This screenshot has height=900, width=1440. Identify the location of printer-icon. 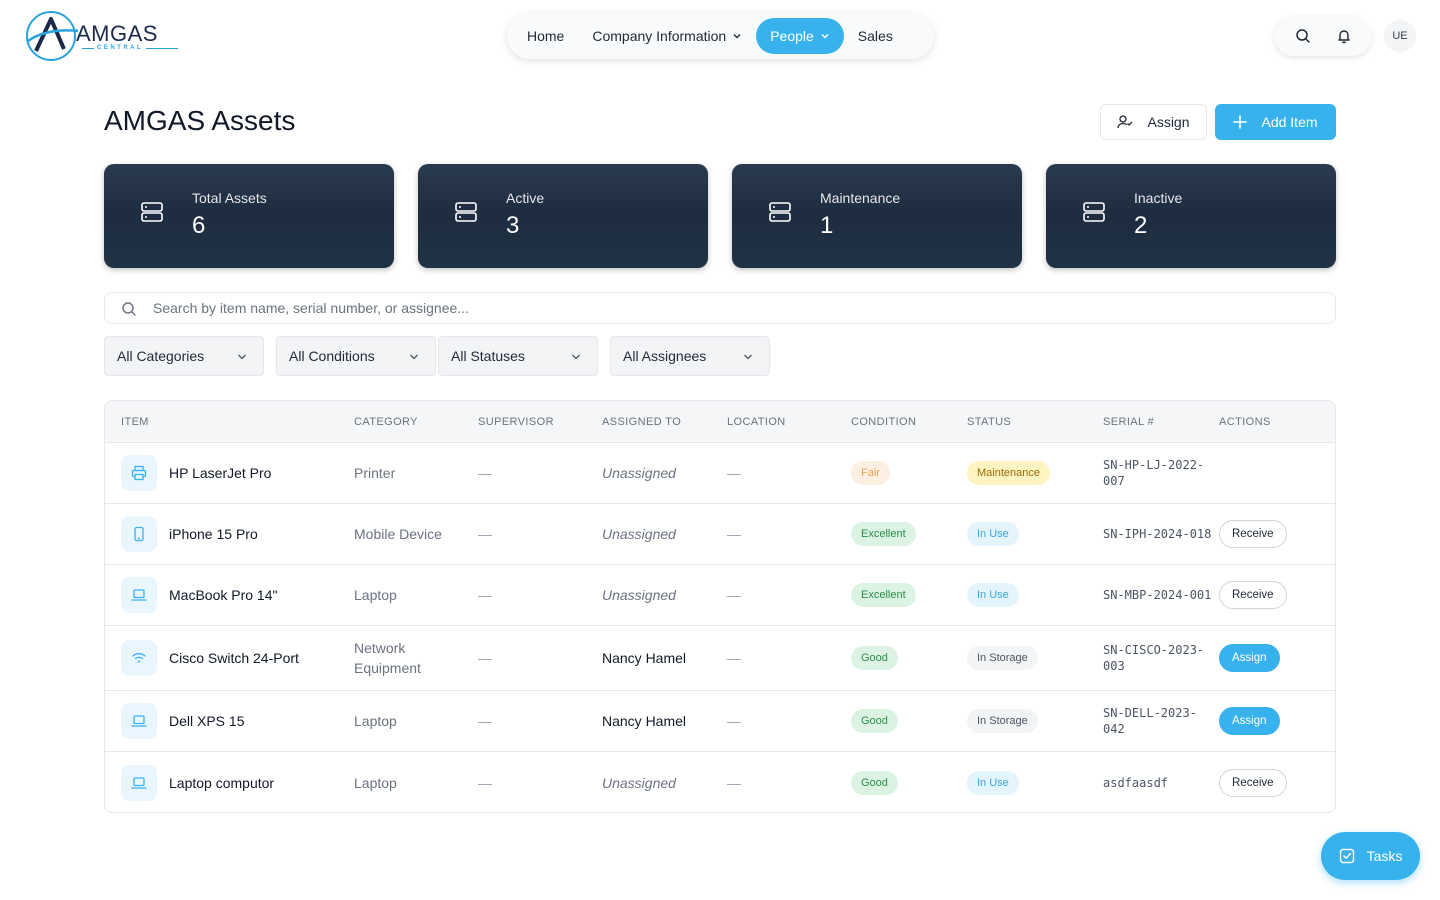
(139, 473).